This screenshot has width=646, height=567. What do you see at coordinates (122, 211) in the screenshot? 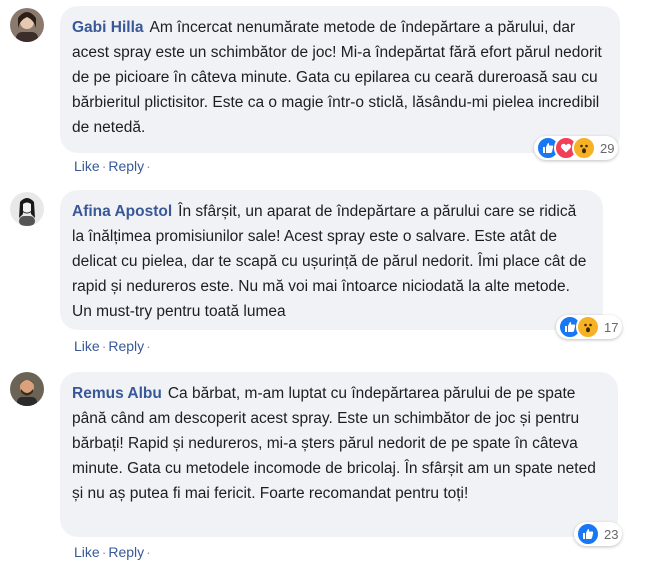
I see `author-name: Afina Apostol` at bounding box center [122, 211].